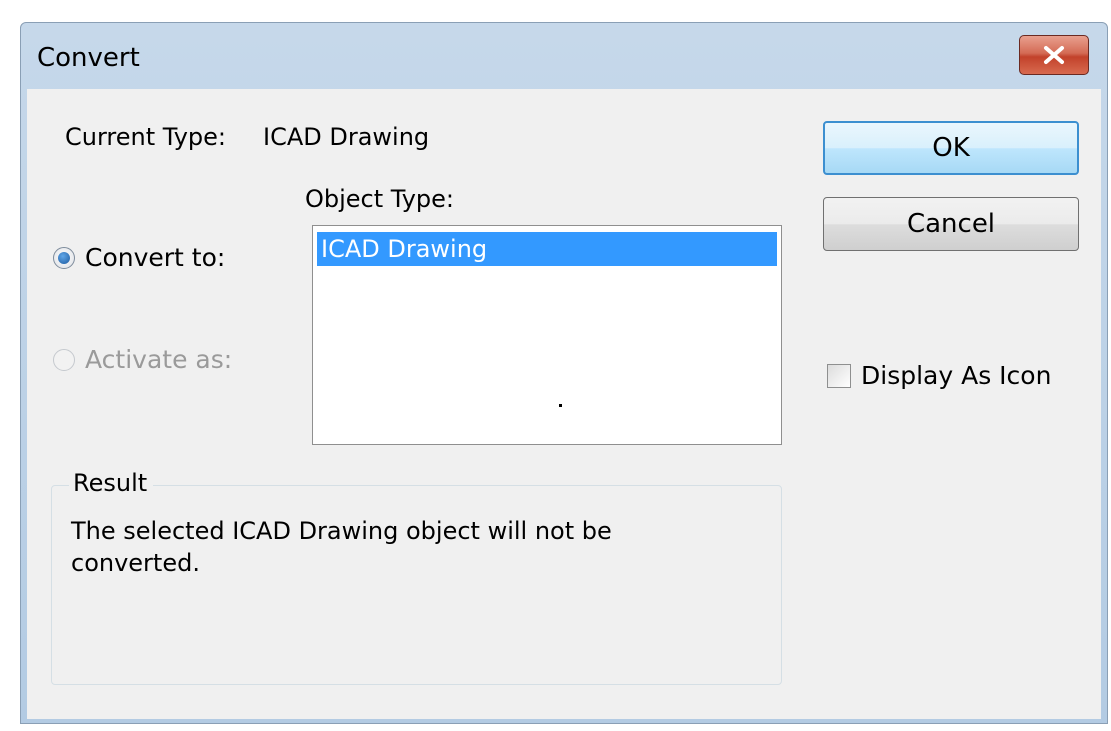 The image size is (1111, 731). Describe the element at coordinates (145, 137) in the screenshot. I see `current-type-label: Current Type:` at that location.